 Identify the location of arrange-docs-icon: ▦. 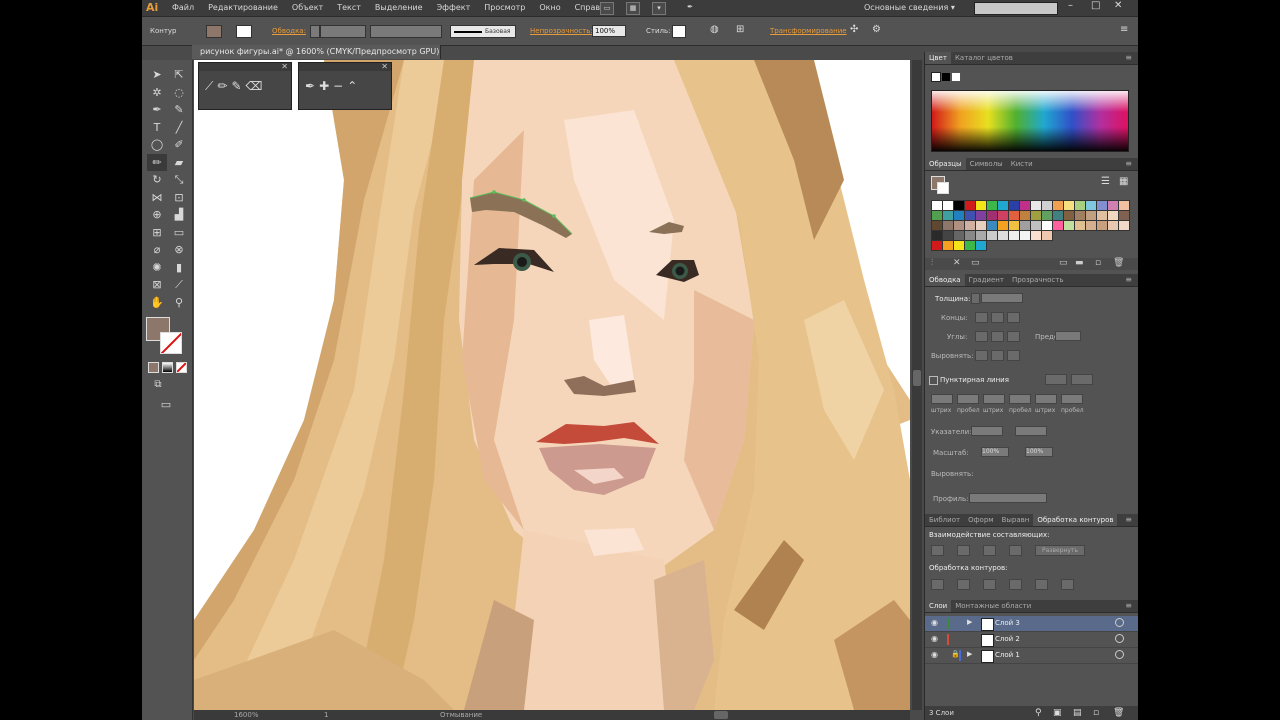
(633, 8).